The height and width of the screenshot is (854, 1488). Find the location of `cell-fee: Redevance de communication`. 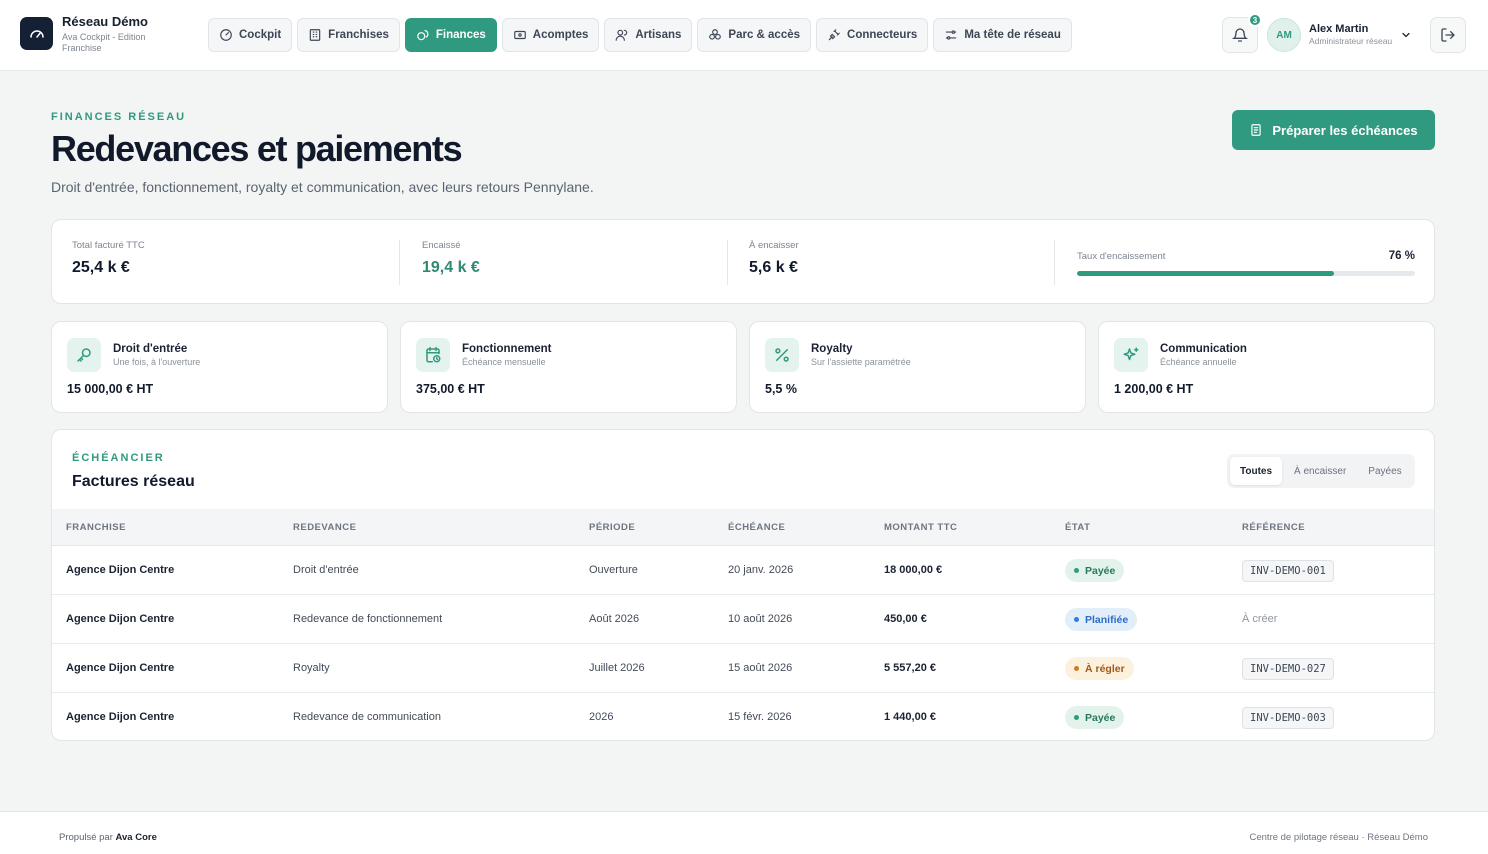

cell-fee: Redevance de communication is located at coordinates (367, 717).